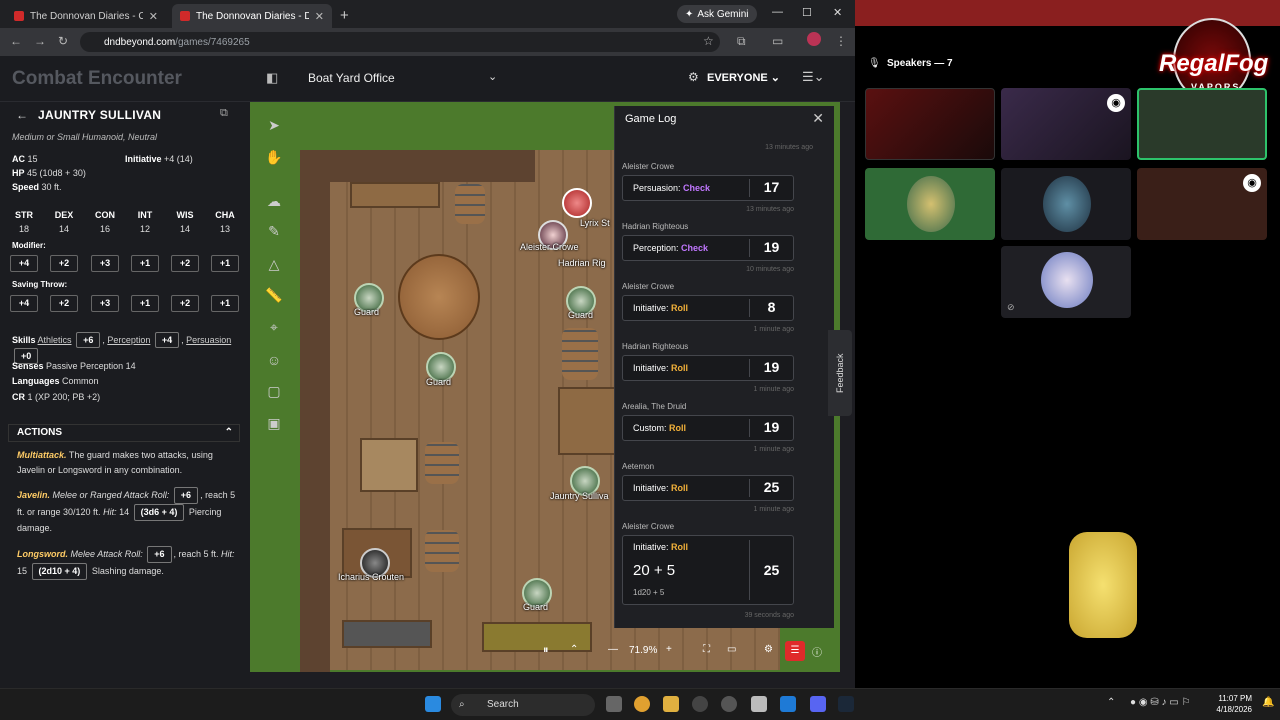 Image resolution: width=1280 pixels, height=720 pixels. Describe the element at coordinates (124, 433) in the screenshot. I see `actions-section-header: ACTIONS ⌃` at that location.